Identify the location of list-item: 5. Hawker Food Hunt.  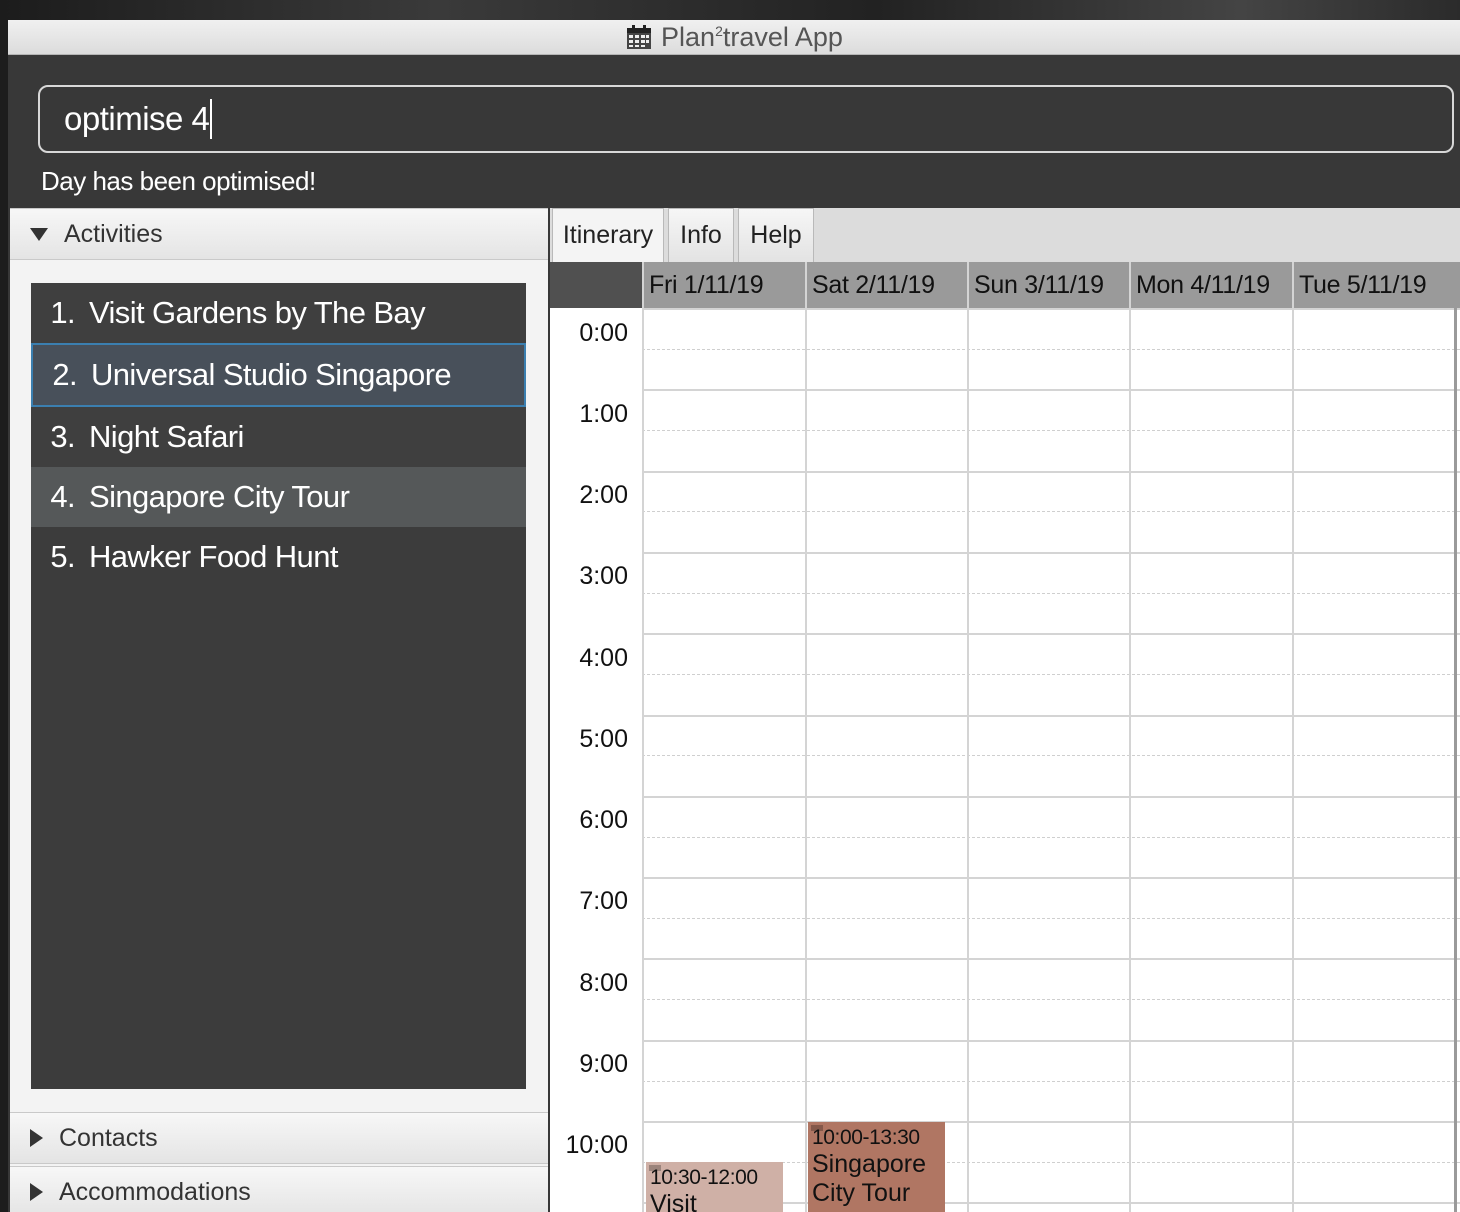
(278, 557).